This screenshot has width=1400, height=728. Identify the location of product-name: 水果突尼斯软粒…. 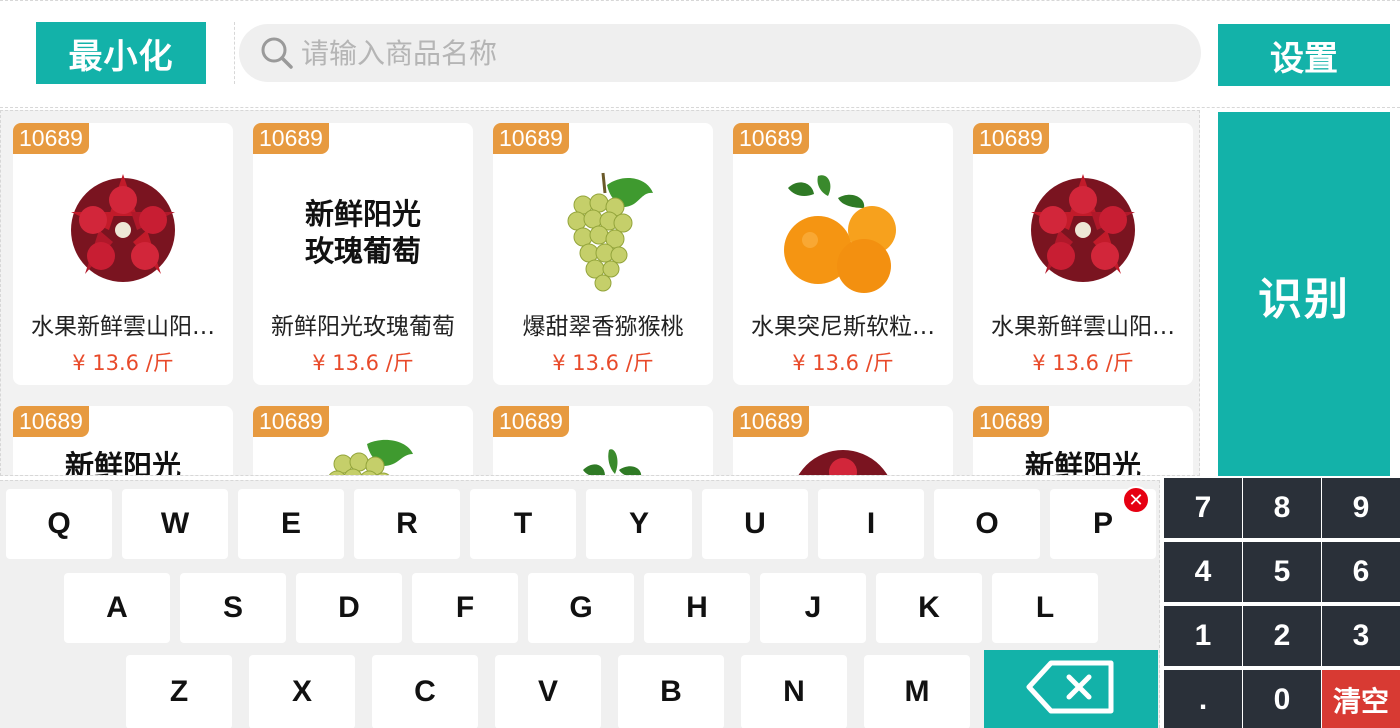
(843, 327).